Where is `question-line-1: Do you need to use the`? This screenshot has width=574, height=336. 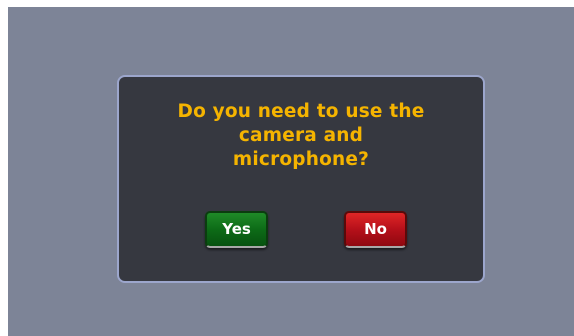
question-line-1: Do you need to use the is located at coordinates (301, 111).